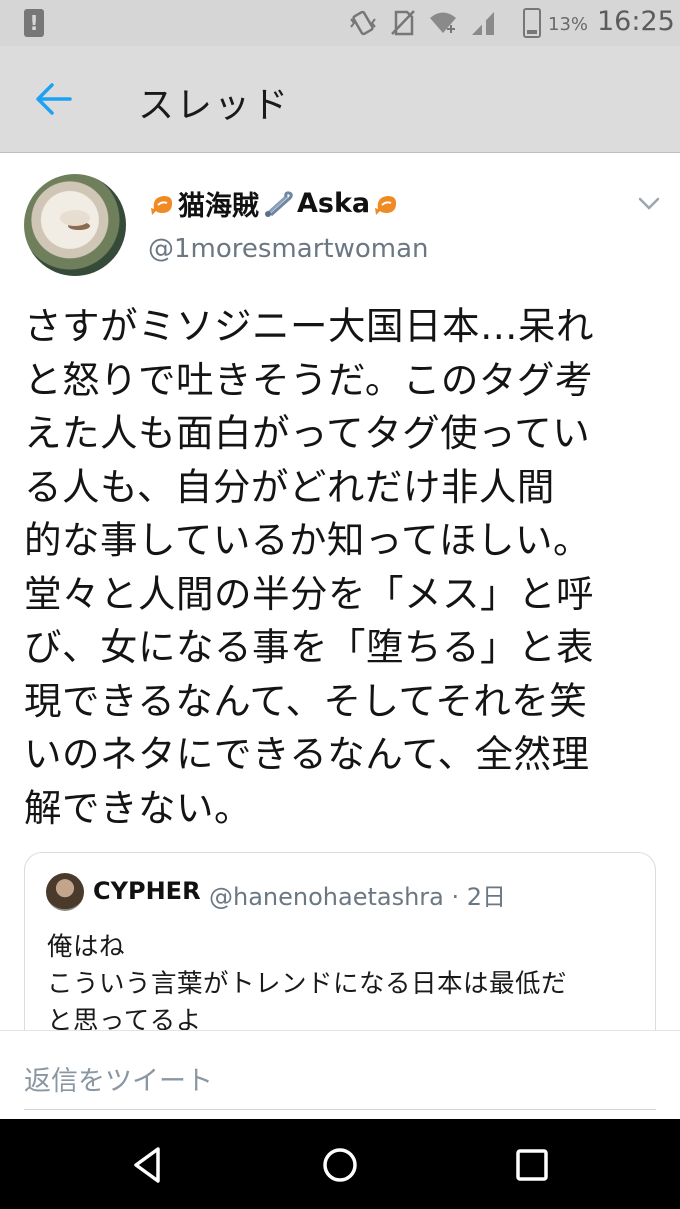 This screenshot has width=680, height=1209. Describe the element at coordinates (307, 984) in the screenshot. I see `quoted-text: 俺はね こういう言葉がトレンドになる日本は最低だ と思ってるよ` at that location.